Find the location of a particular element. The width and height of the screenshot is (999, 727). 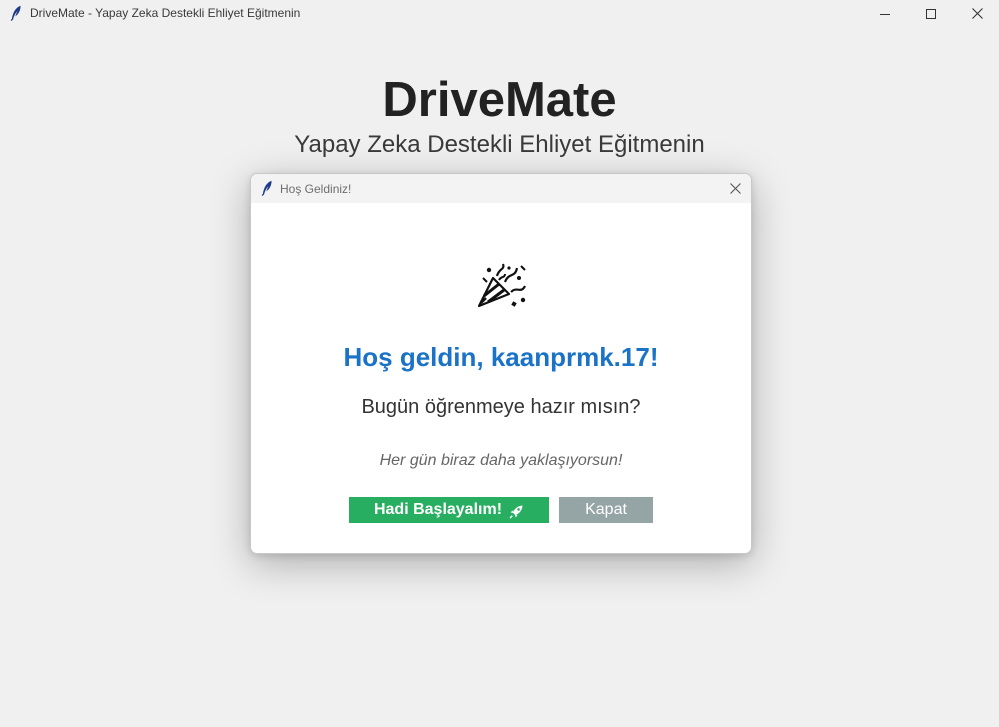

app-heading: DriveMate is located at coordinates (499, 100).